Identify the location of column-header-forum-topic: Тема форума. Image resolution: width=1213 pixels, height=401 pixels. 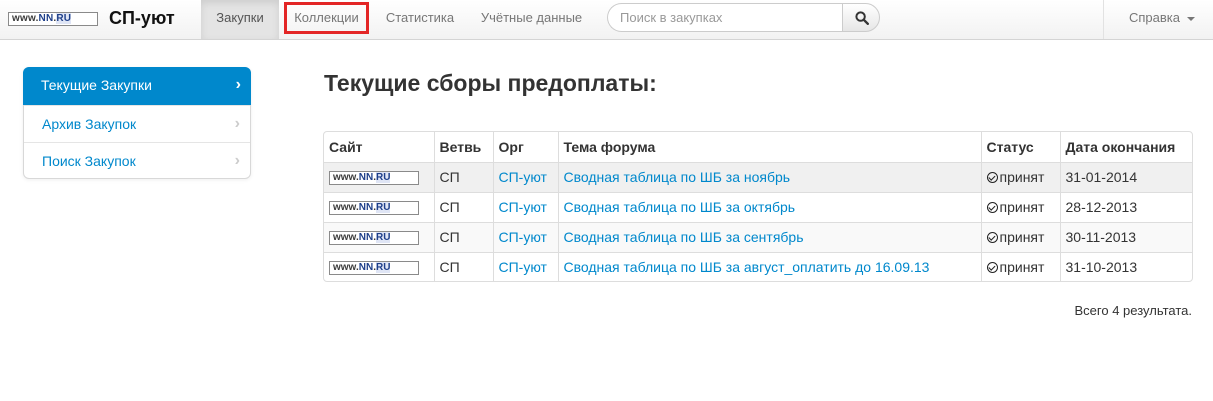
(769, 147).